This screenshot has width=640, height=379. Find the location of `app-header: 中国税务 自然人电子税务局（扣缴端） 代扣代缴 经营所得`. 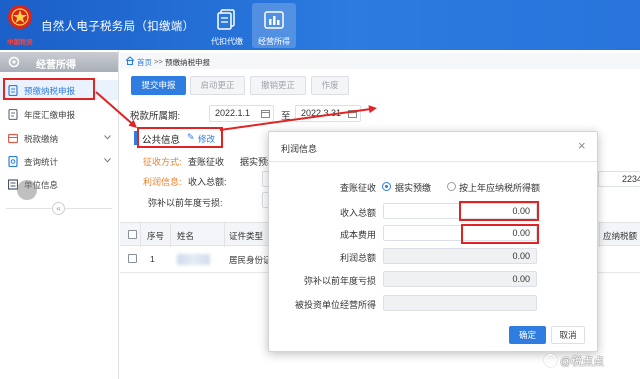

app-header: 中国税务 自然人电子税务局（扣缴端） 代扣代缴 经营所得 is located at coordinates (320, 25).